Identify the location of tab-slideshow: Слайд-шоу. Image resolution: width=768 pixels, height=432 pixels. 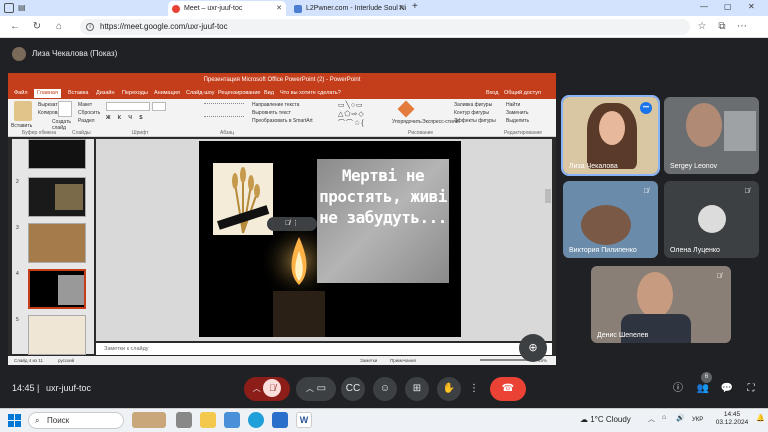
(200, 93).